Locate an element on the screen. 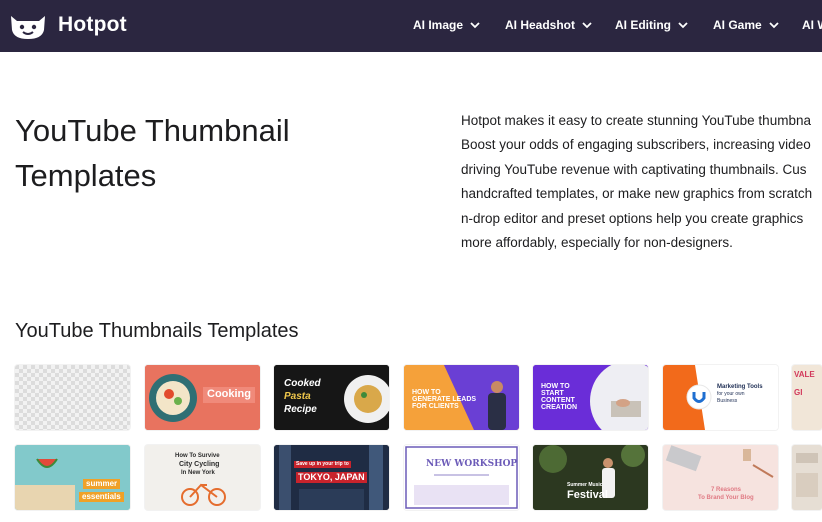 This screenshot has width=822, height=522. template-card-text: 7 Reasons is located at coordinates (726, 490).